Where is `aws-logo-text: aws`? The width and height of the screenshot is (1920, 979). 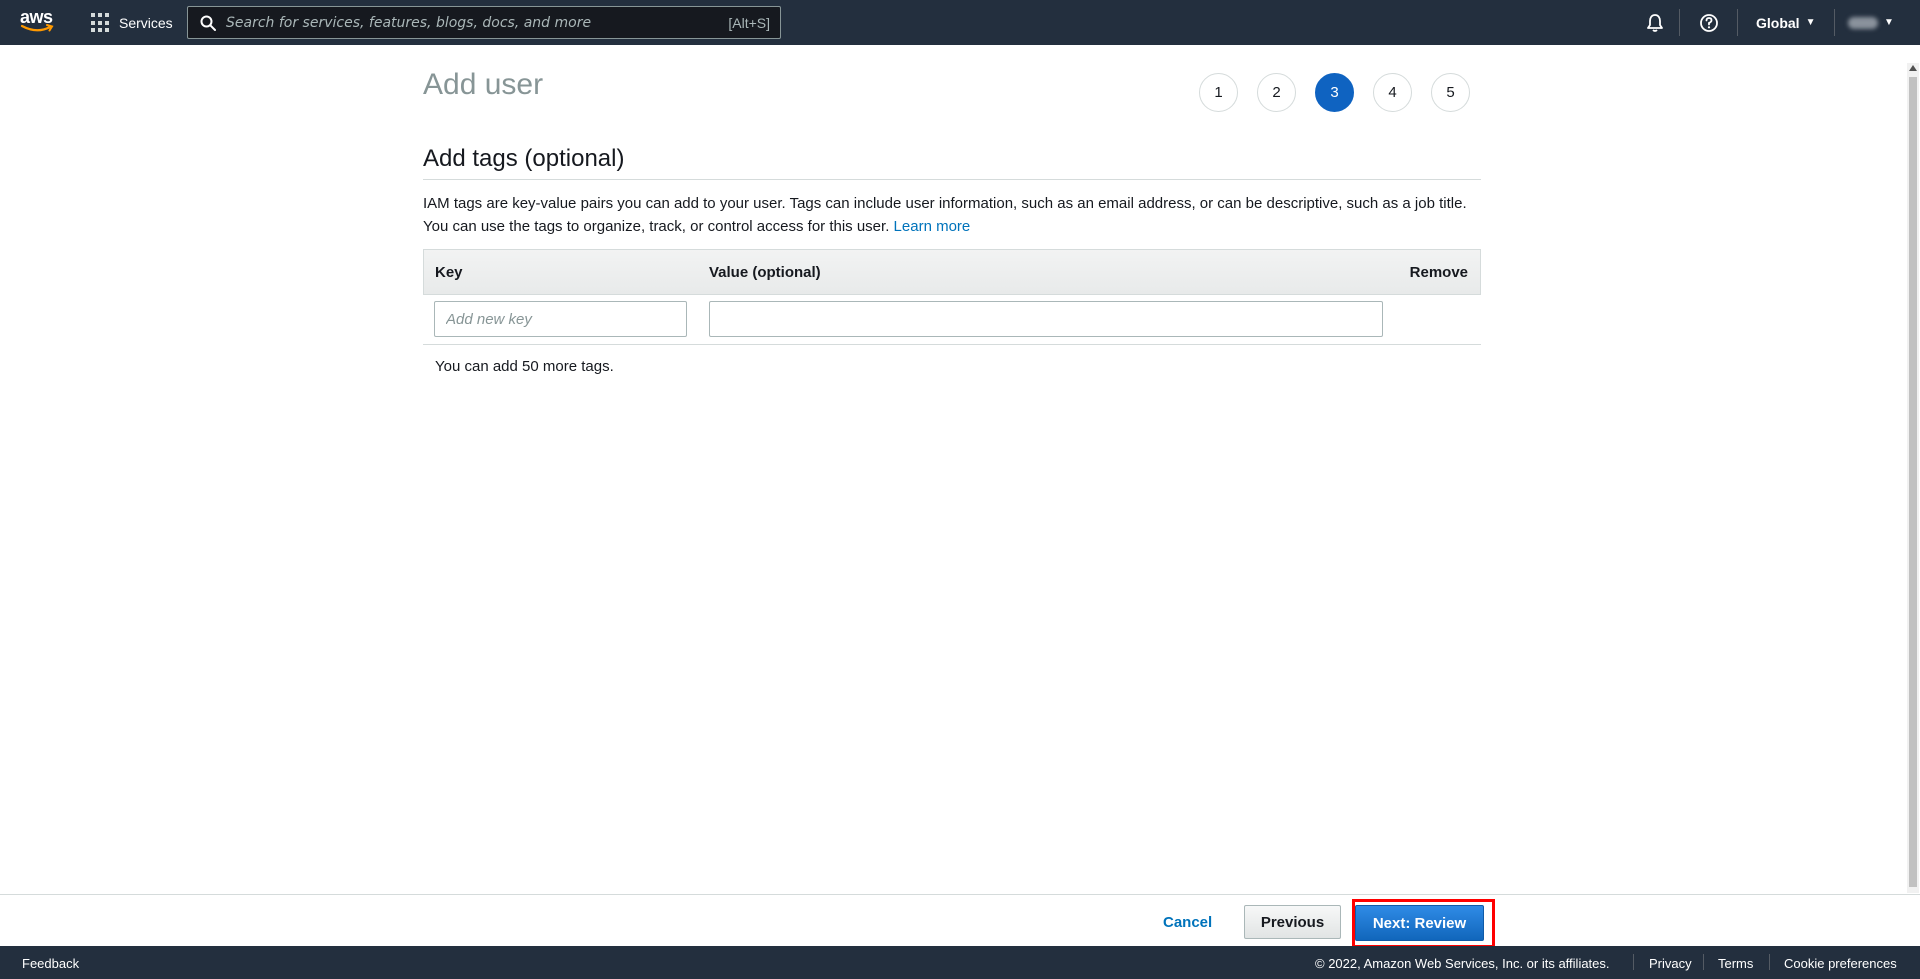 aws-logo-text: aws is located at coordinates (36, 17).